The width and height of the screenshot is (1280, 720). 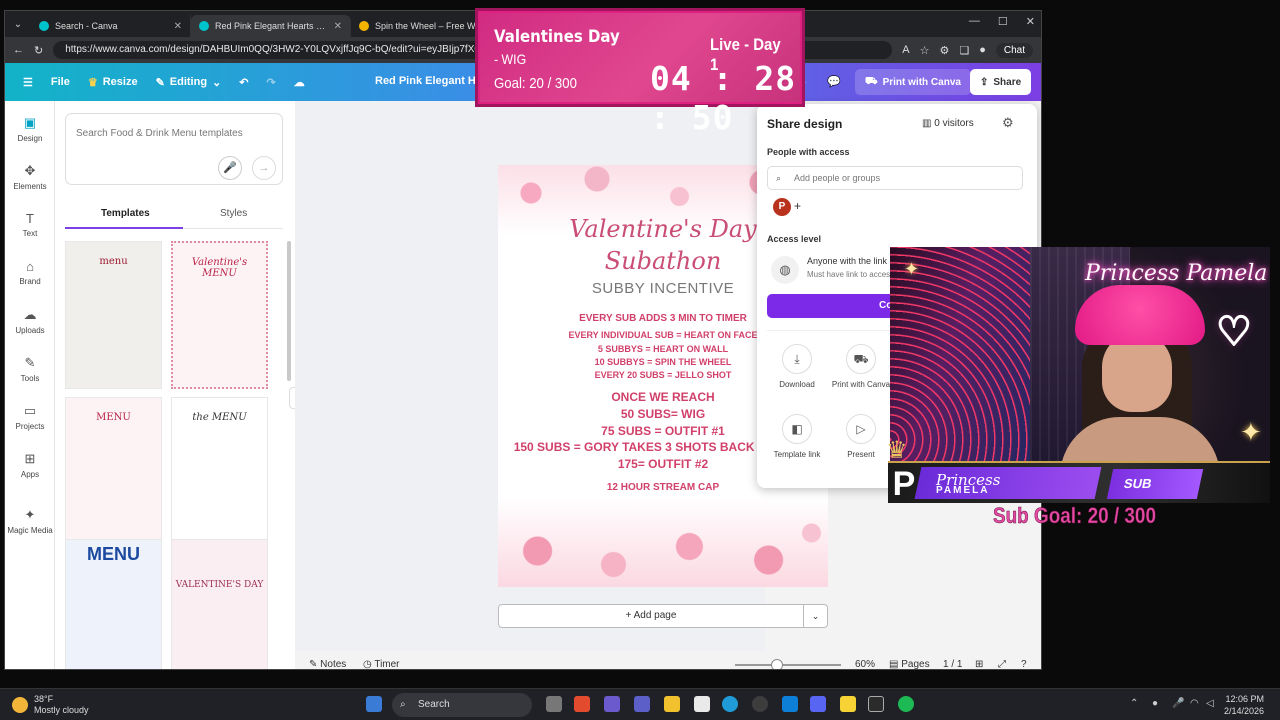 I want to click on editing-mode-button: ✎ Editing ⌄, so click(x=189, y=82).